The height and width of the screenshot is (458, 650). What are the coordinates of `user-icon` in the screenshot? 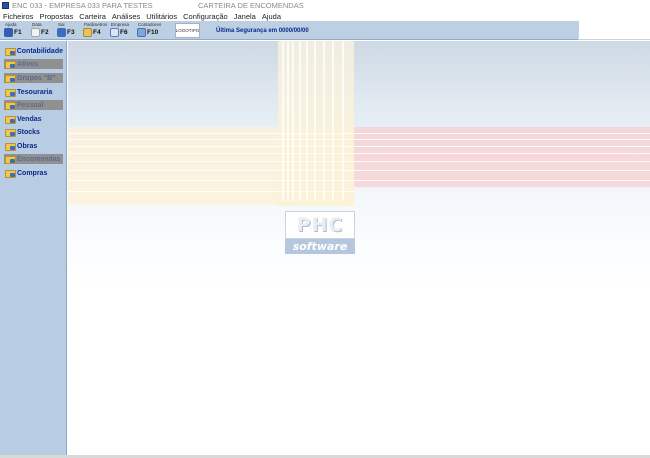 It's located at (61, 32).